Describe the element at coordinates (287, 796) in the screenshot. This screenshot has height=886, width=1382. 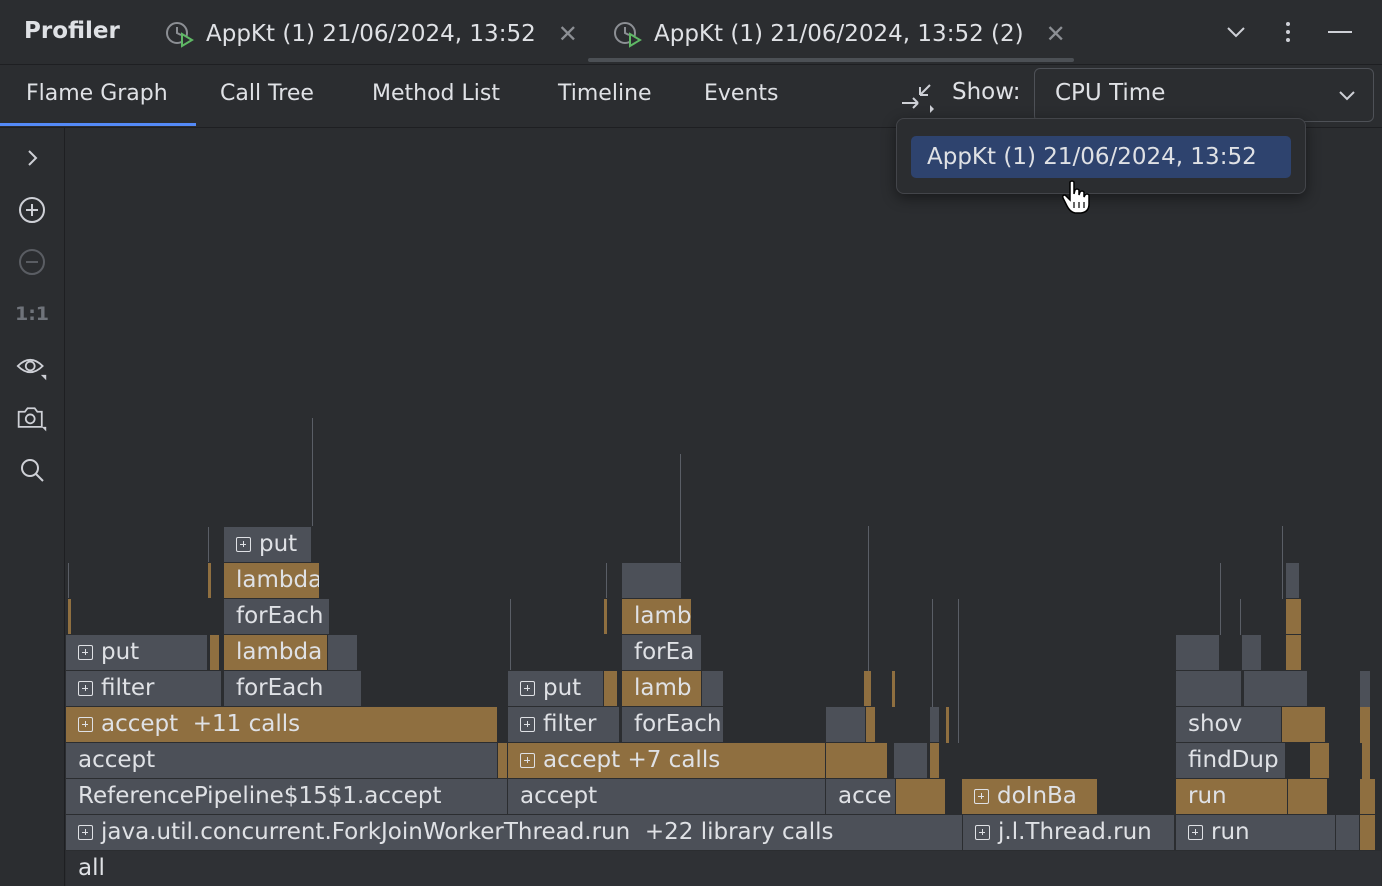
I see `flame-frame: ReferencePipeline$15$1.accept` at that location.